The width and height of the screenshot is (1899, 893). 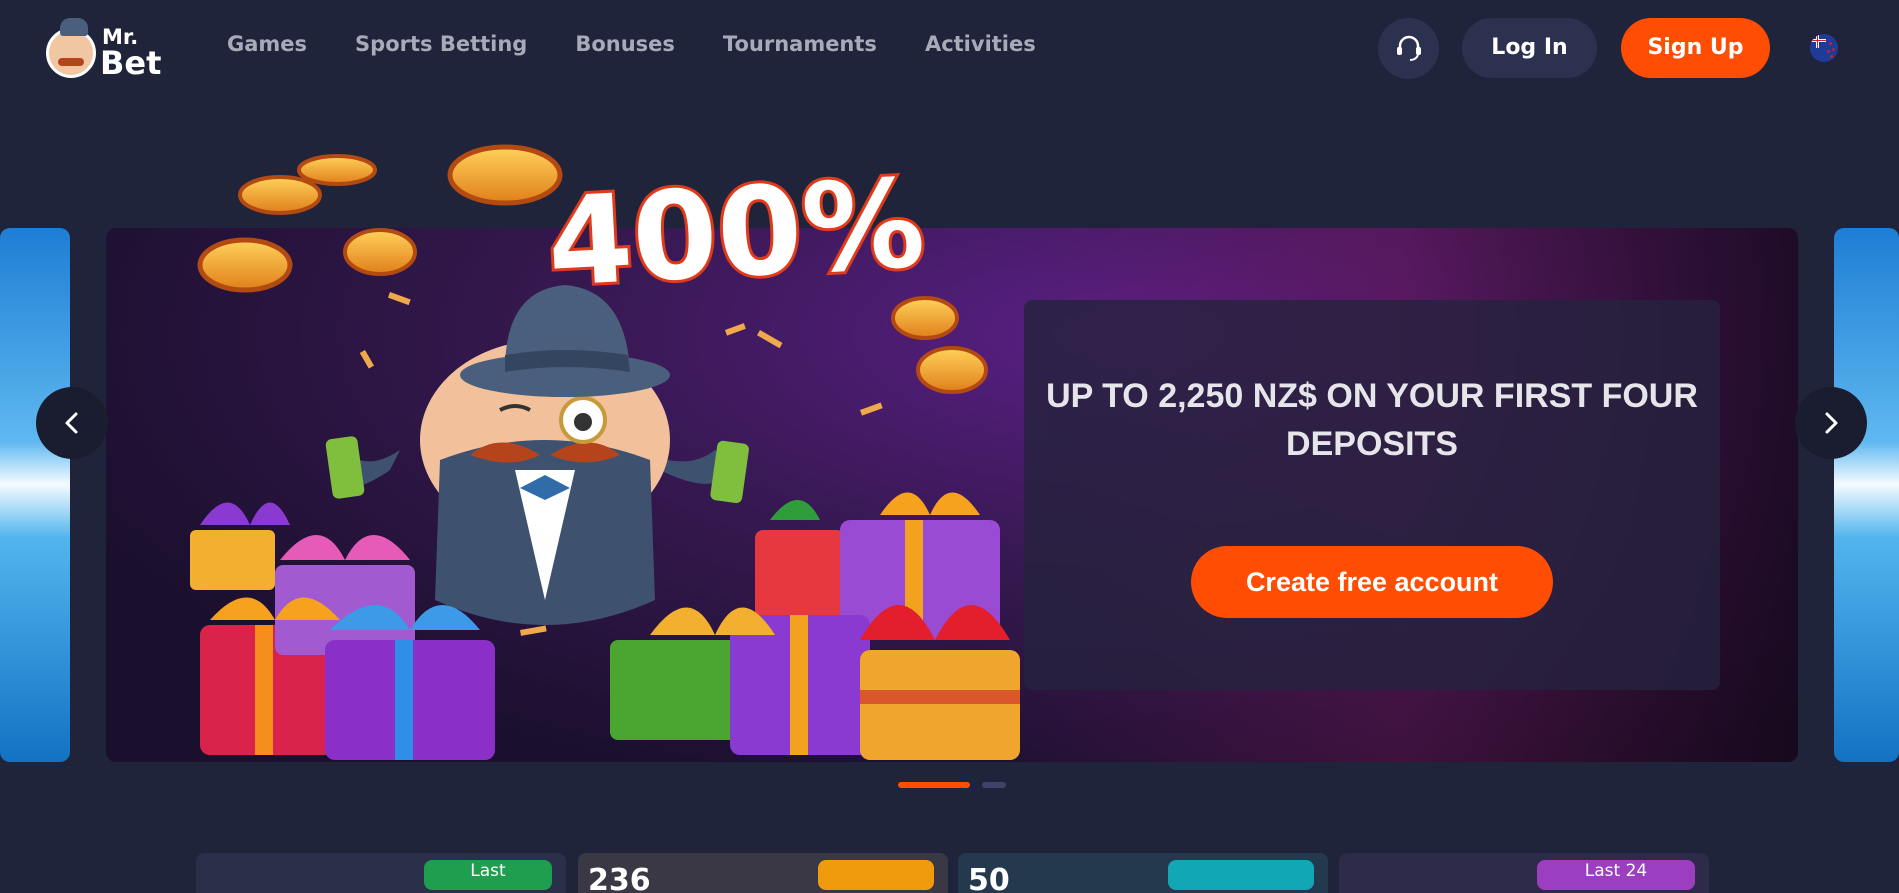 What do you see at coordinates (989, 878) in the screenshot?
I see `card-value: 50` at bounding box center [989, 878].